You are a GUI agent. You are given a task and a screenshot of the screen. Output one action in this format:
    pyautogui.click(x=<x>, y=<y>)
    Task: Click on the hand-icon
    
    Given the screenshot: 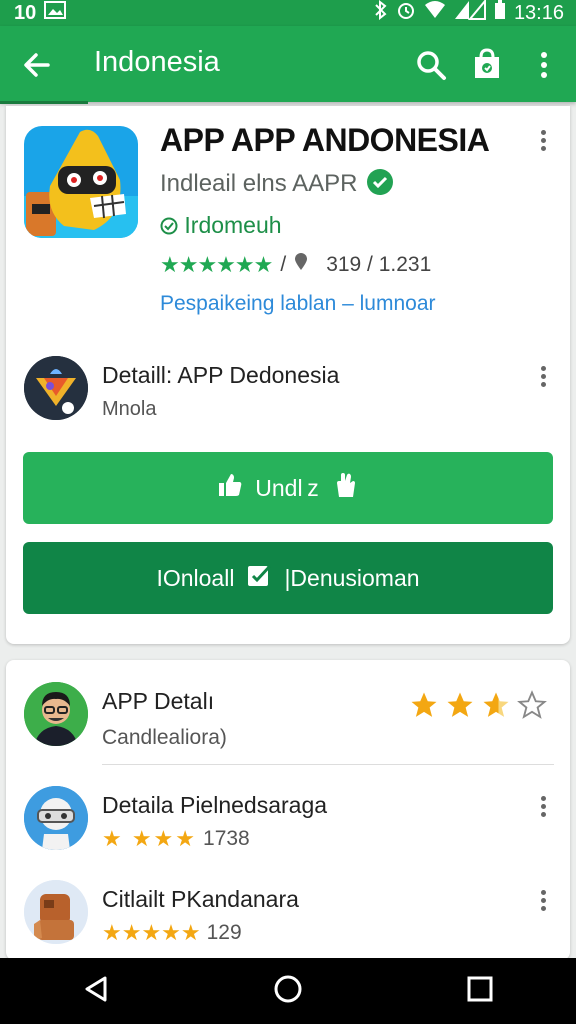 What is the action you would take?
    pyautogui.click(x=345, y=488)
    